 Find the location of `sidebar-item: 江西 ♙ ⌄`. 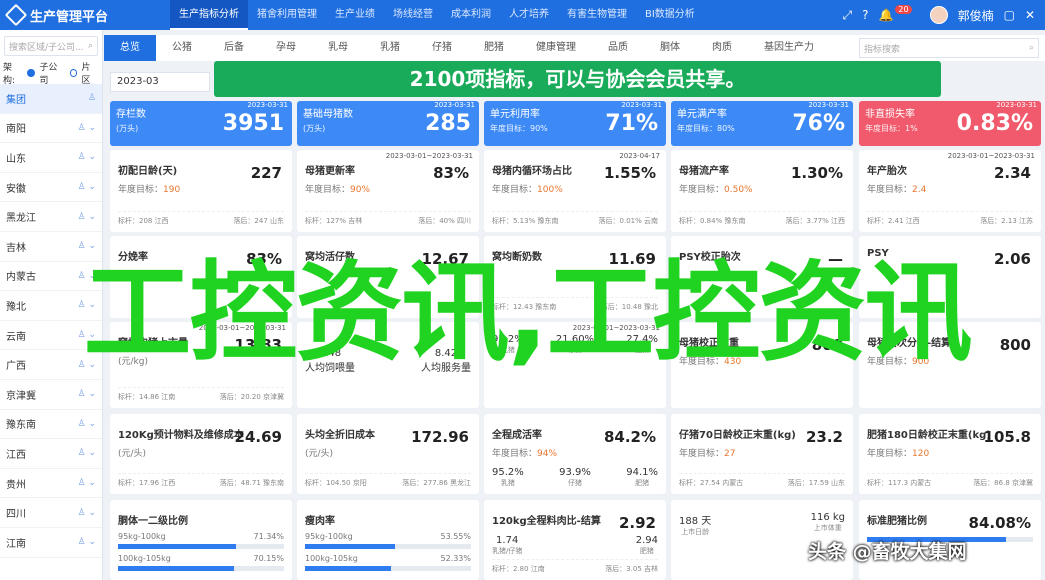

sidebar-item: 江西 ♙ ⌄ is located at coordinates (51, 454).